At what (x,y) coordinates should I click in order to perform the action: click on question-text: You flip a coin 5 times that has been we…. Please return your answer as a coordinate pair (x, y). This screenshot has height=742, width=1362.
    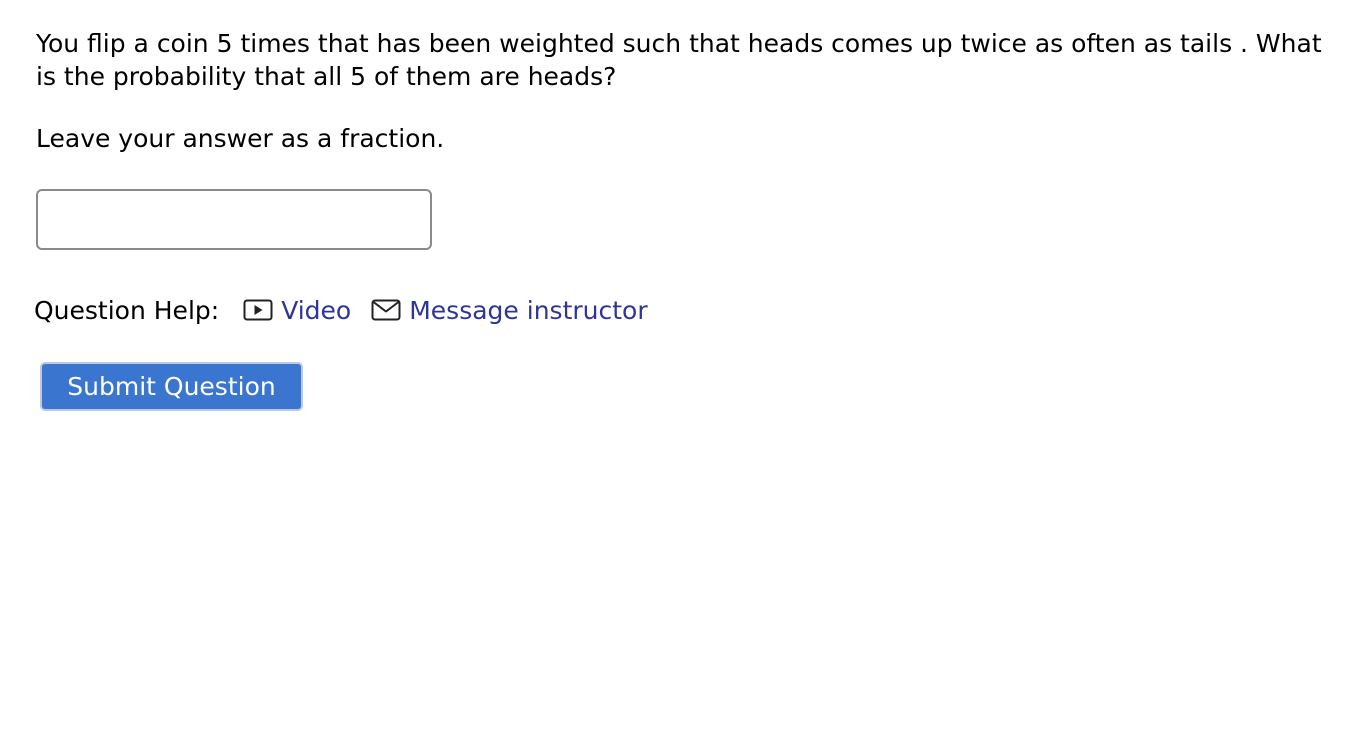
    Looking at the image, I should click on (696, 60).